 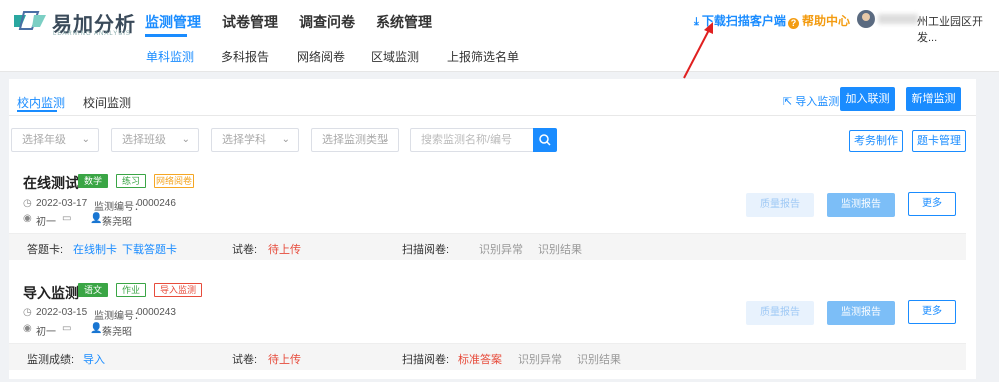 I want to click on subject-select-placeholder: 选择学科, so click(x=244, y=140).